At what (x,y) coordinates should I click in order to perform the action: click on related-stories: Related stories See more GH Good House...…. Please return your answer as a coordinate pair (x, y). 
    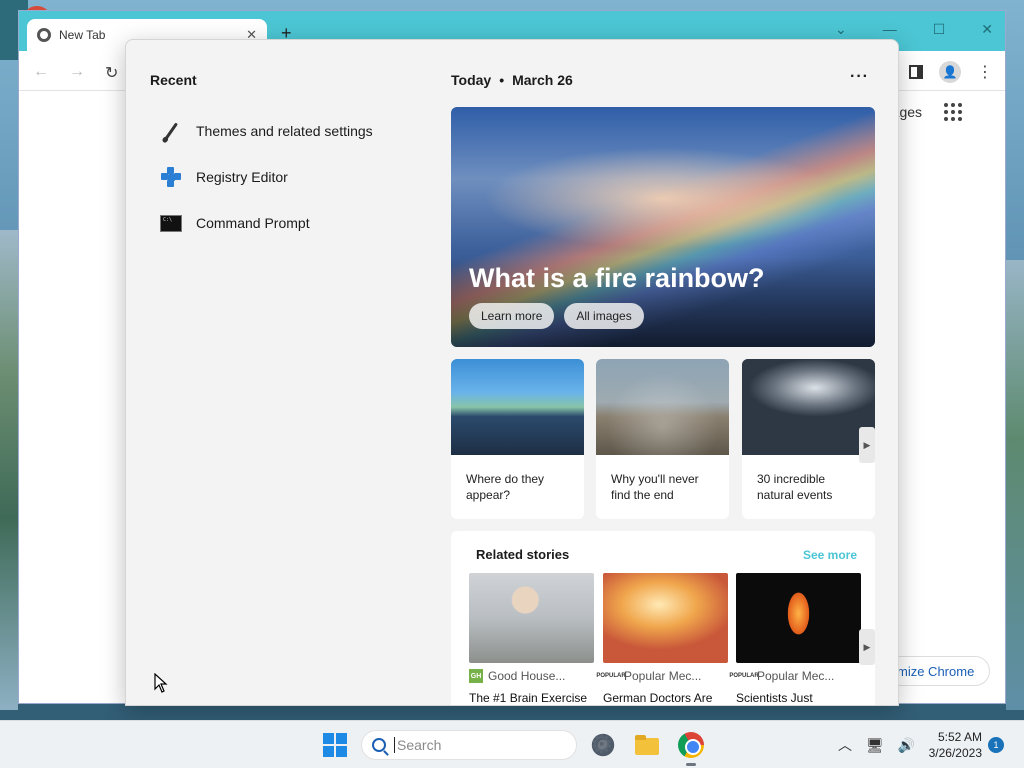
    Looking at the image, I should click on (663, 618).